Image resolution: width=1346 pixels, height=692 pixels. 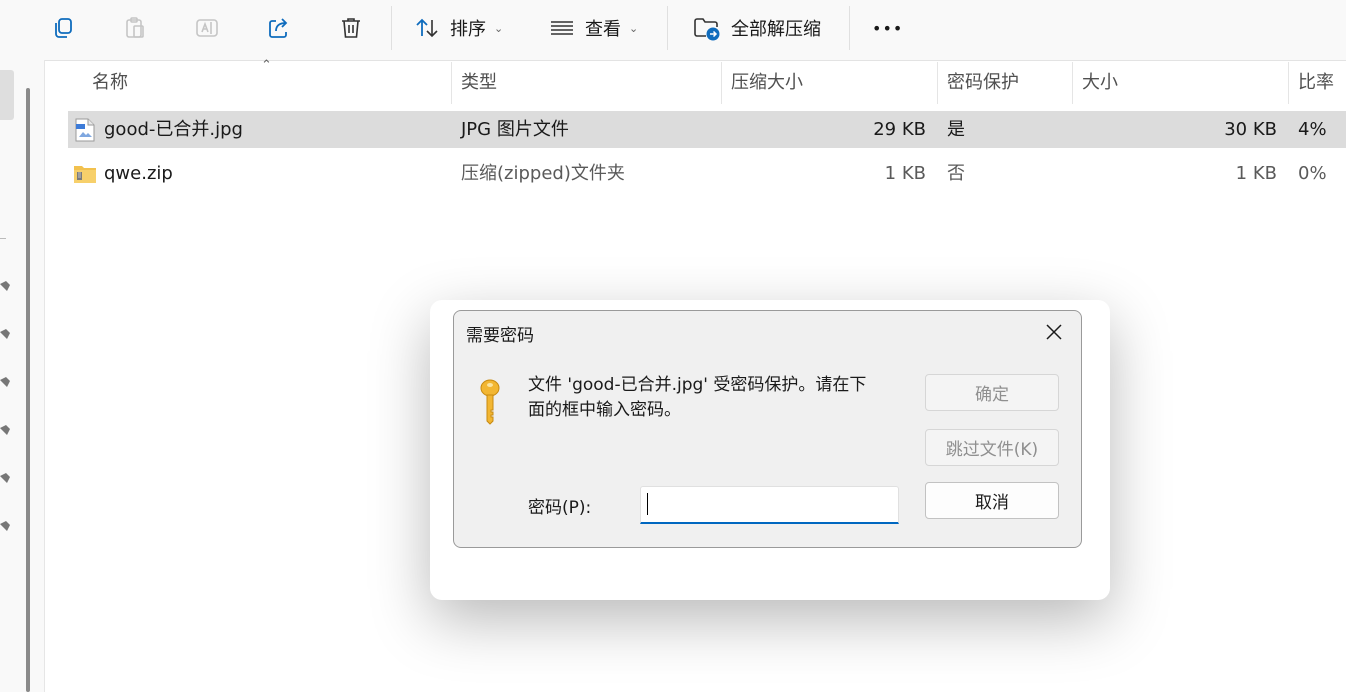 What do you see at coordinates (266, 65) in the screenshot?
I see `sort-ascending-icon: ⌃` at bounding box center [266, 65].